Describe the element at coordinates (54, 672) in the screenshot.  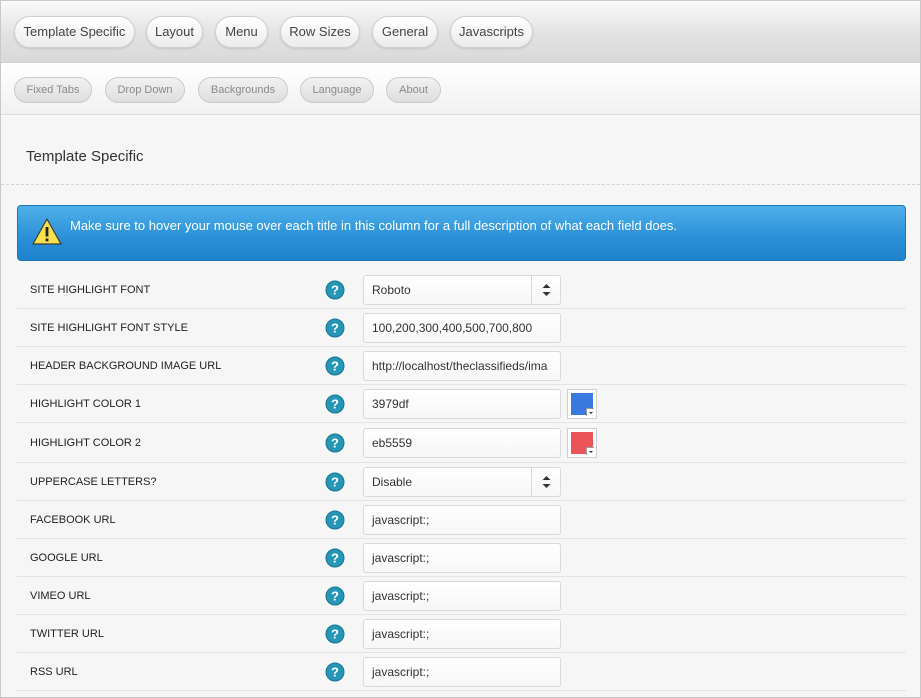
I see `field-label: RSS URL` at that location.